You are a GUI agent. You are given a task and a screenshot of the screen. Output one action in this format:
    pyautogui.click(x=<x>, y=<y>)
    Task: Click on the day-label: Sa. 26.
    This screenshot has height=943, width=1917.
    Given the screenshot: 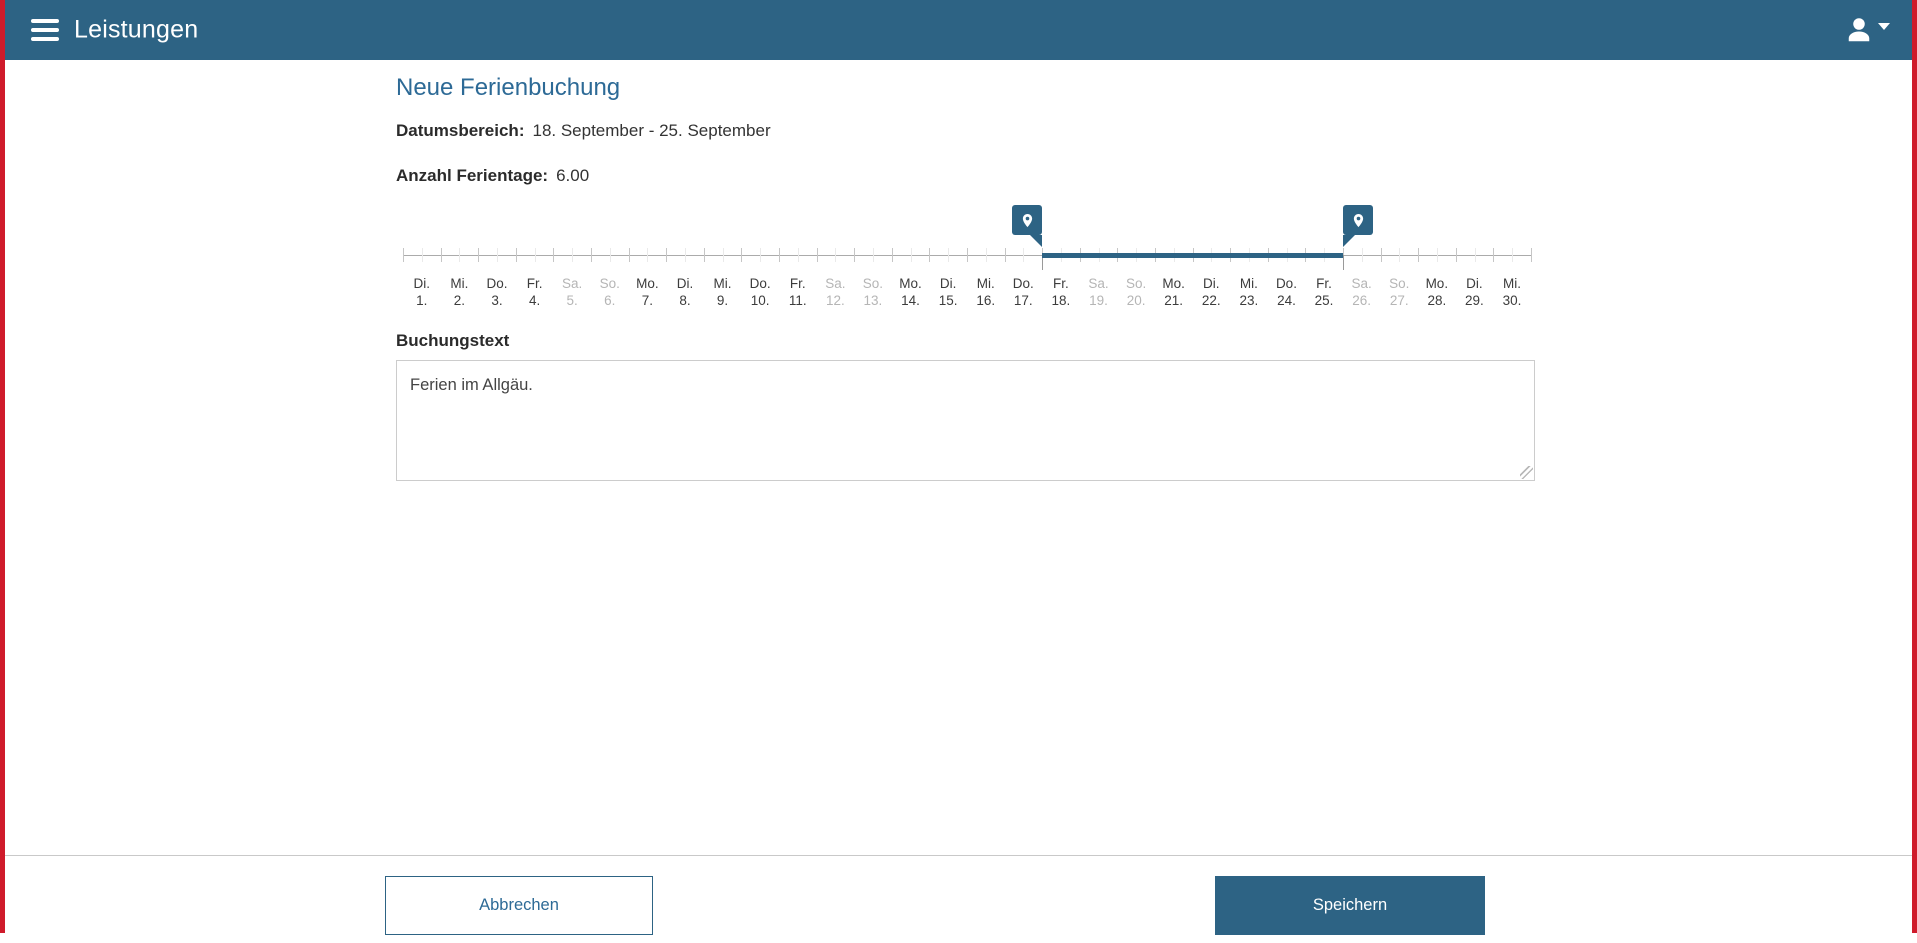 What is the action you would take?
    pyautogui.click(x=1361, y=292)
    